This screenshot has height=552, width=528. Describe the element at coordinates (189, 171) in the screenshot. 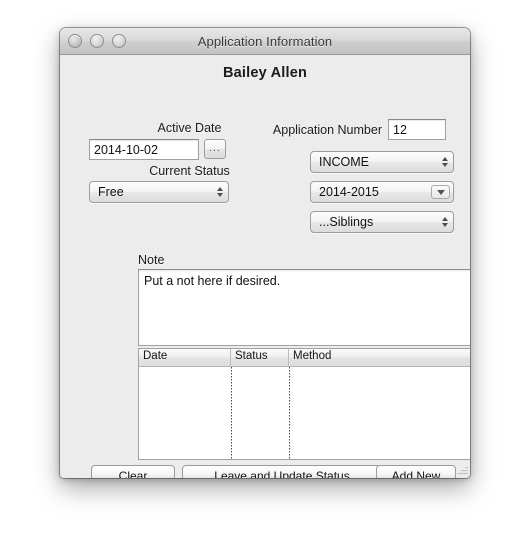

I see `current-status-label: Current Status` at that location.